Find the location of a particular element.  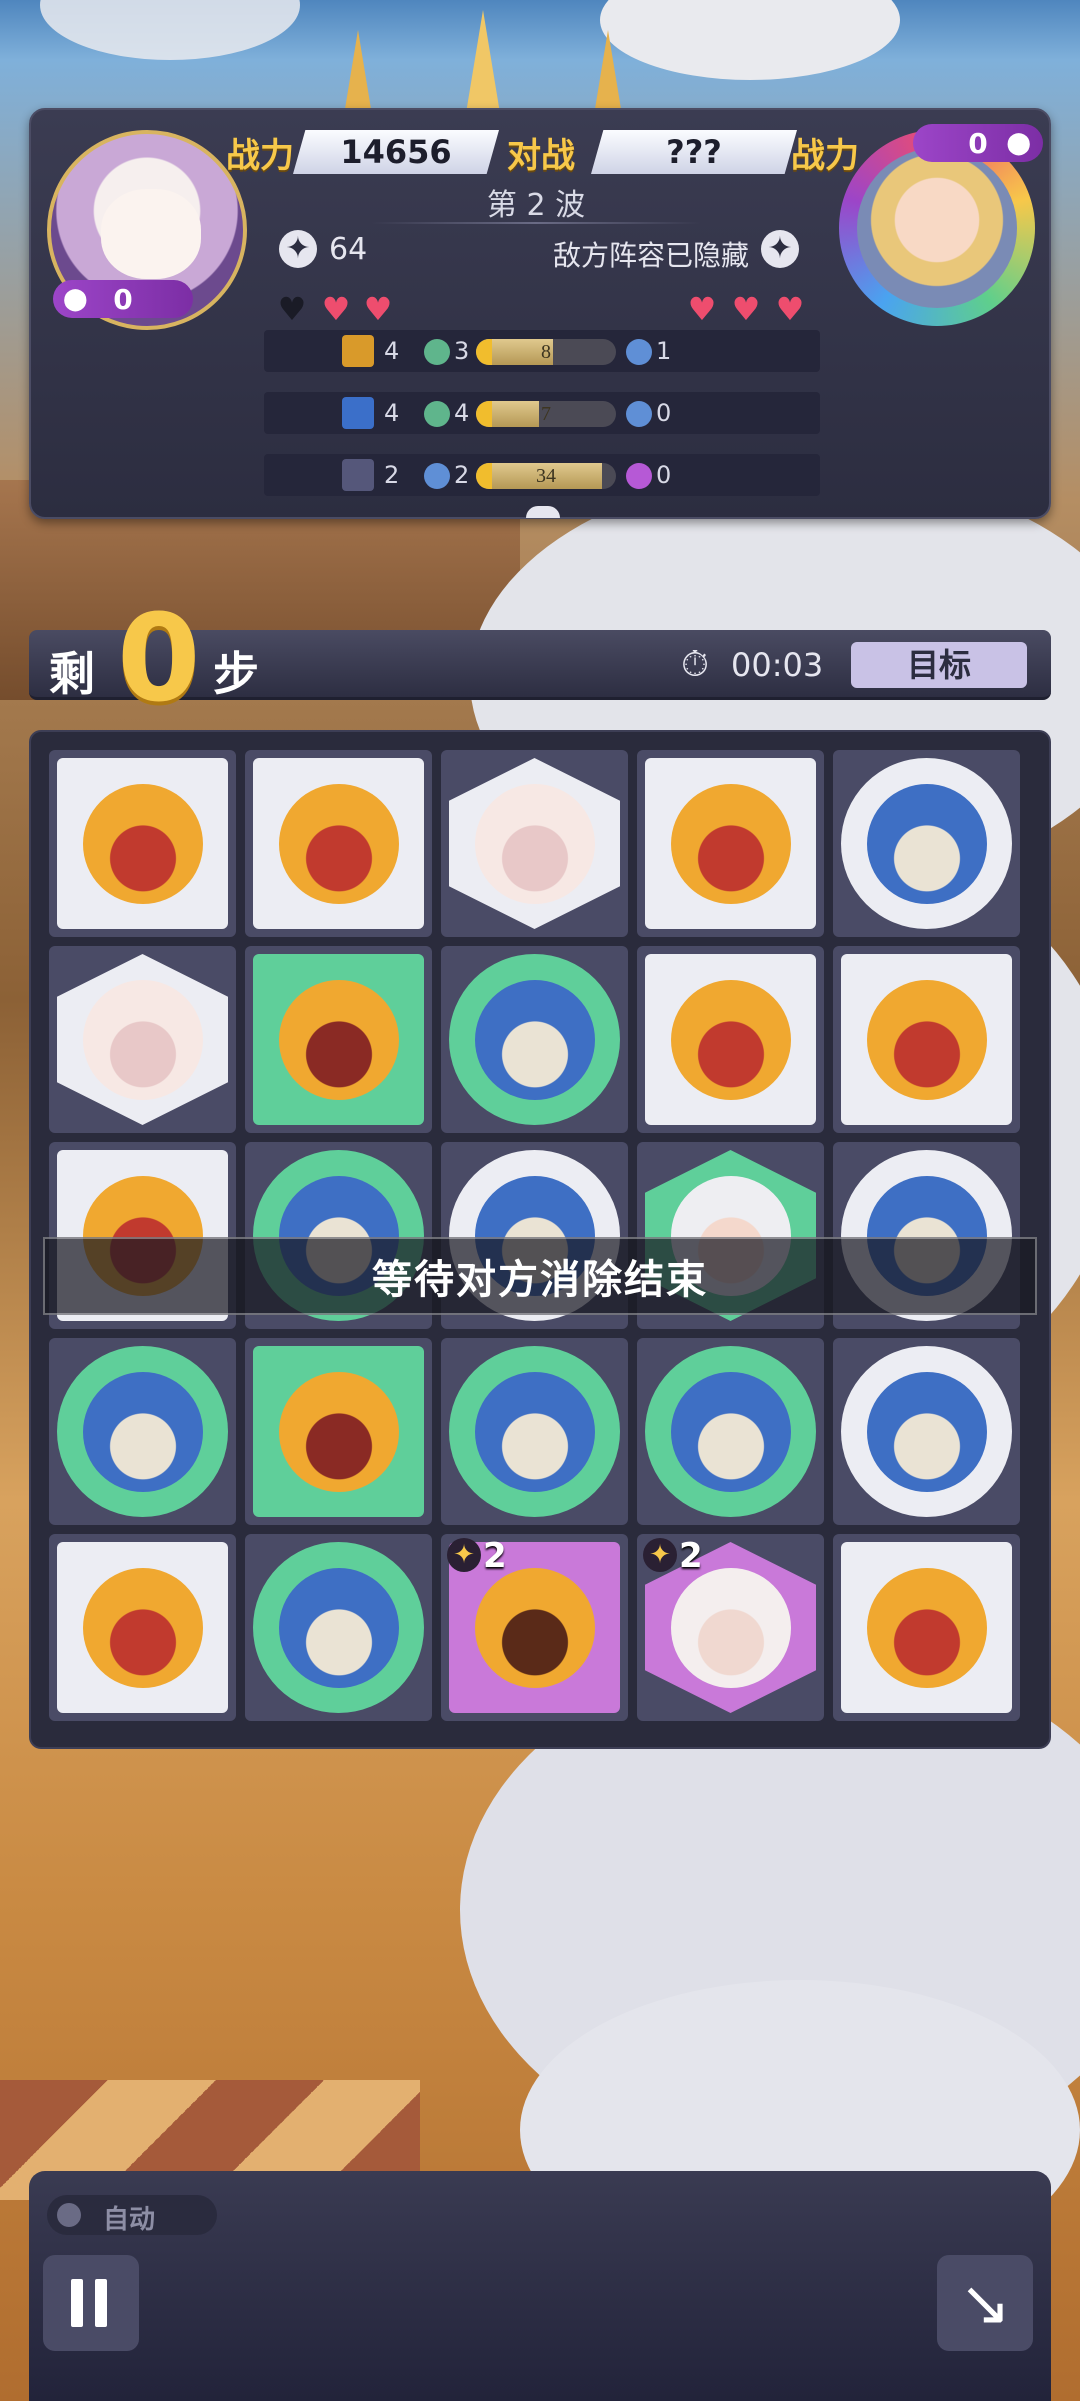

power-label-right: 战力 is located at coordinates (825, 156).